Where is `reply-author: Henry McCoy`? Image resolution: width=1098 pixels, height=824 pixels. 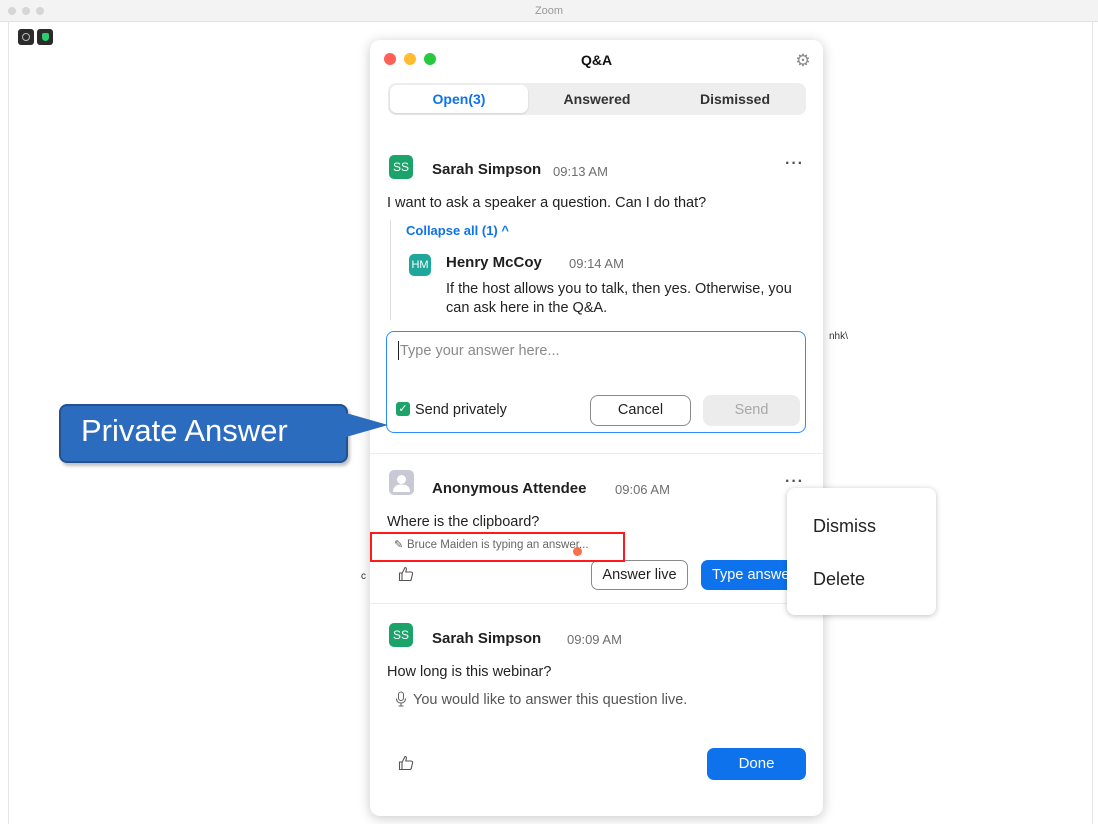
reply-author: Henry McCoy is located at coordinates (494, 262).